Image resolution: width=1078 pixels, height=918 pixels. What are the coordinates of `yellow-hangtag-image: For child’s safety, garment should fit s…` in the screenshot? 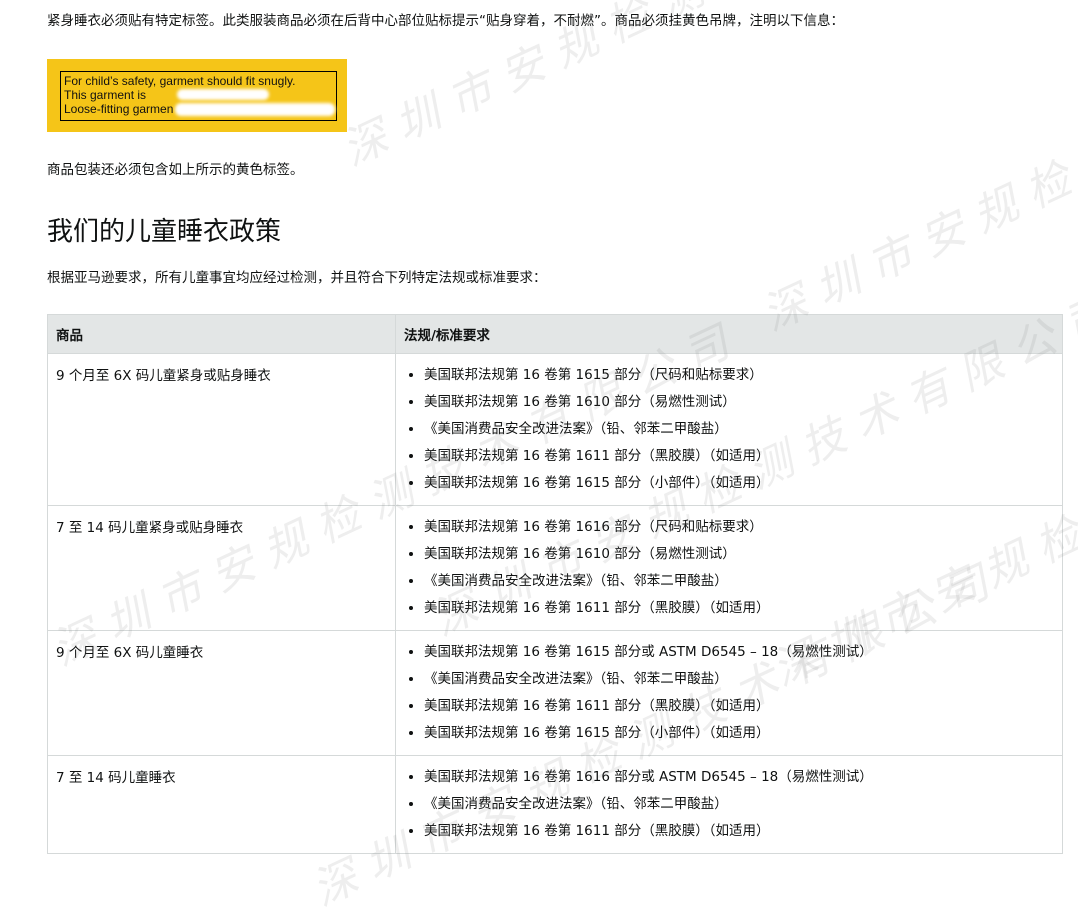 It's located at (197, 95).